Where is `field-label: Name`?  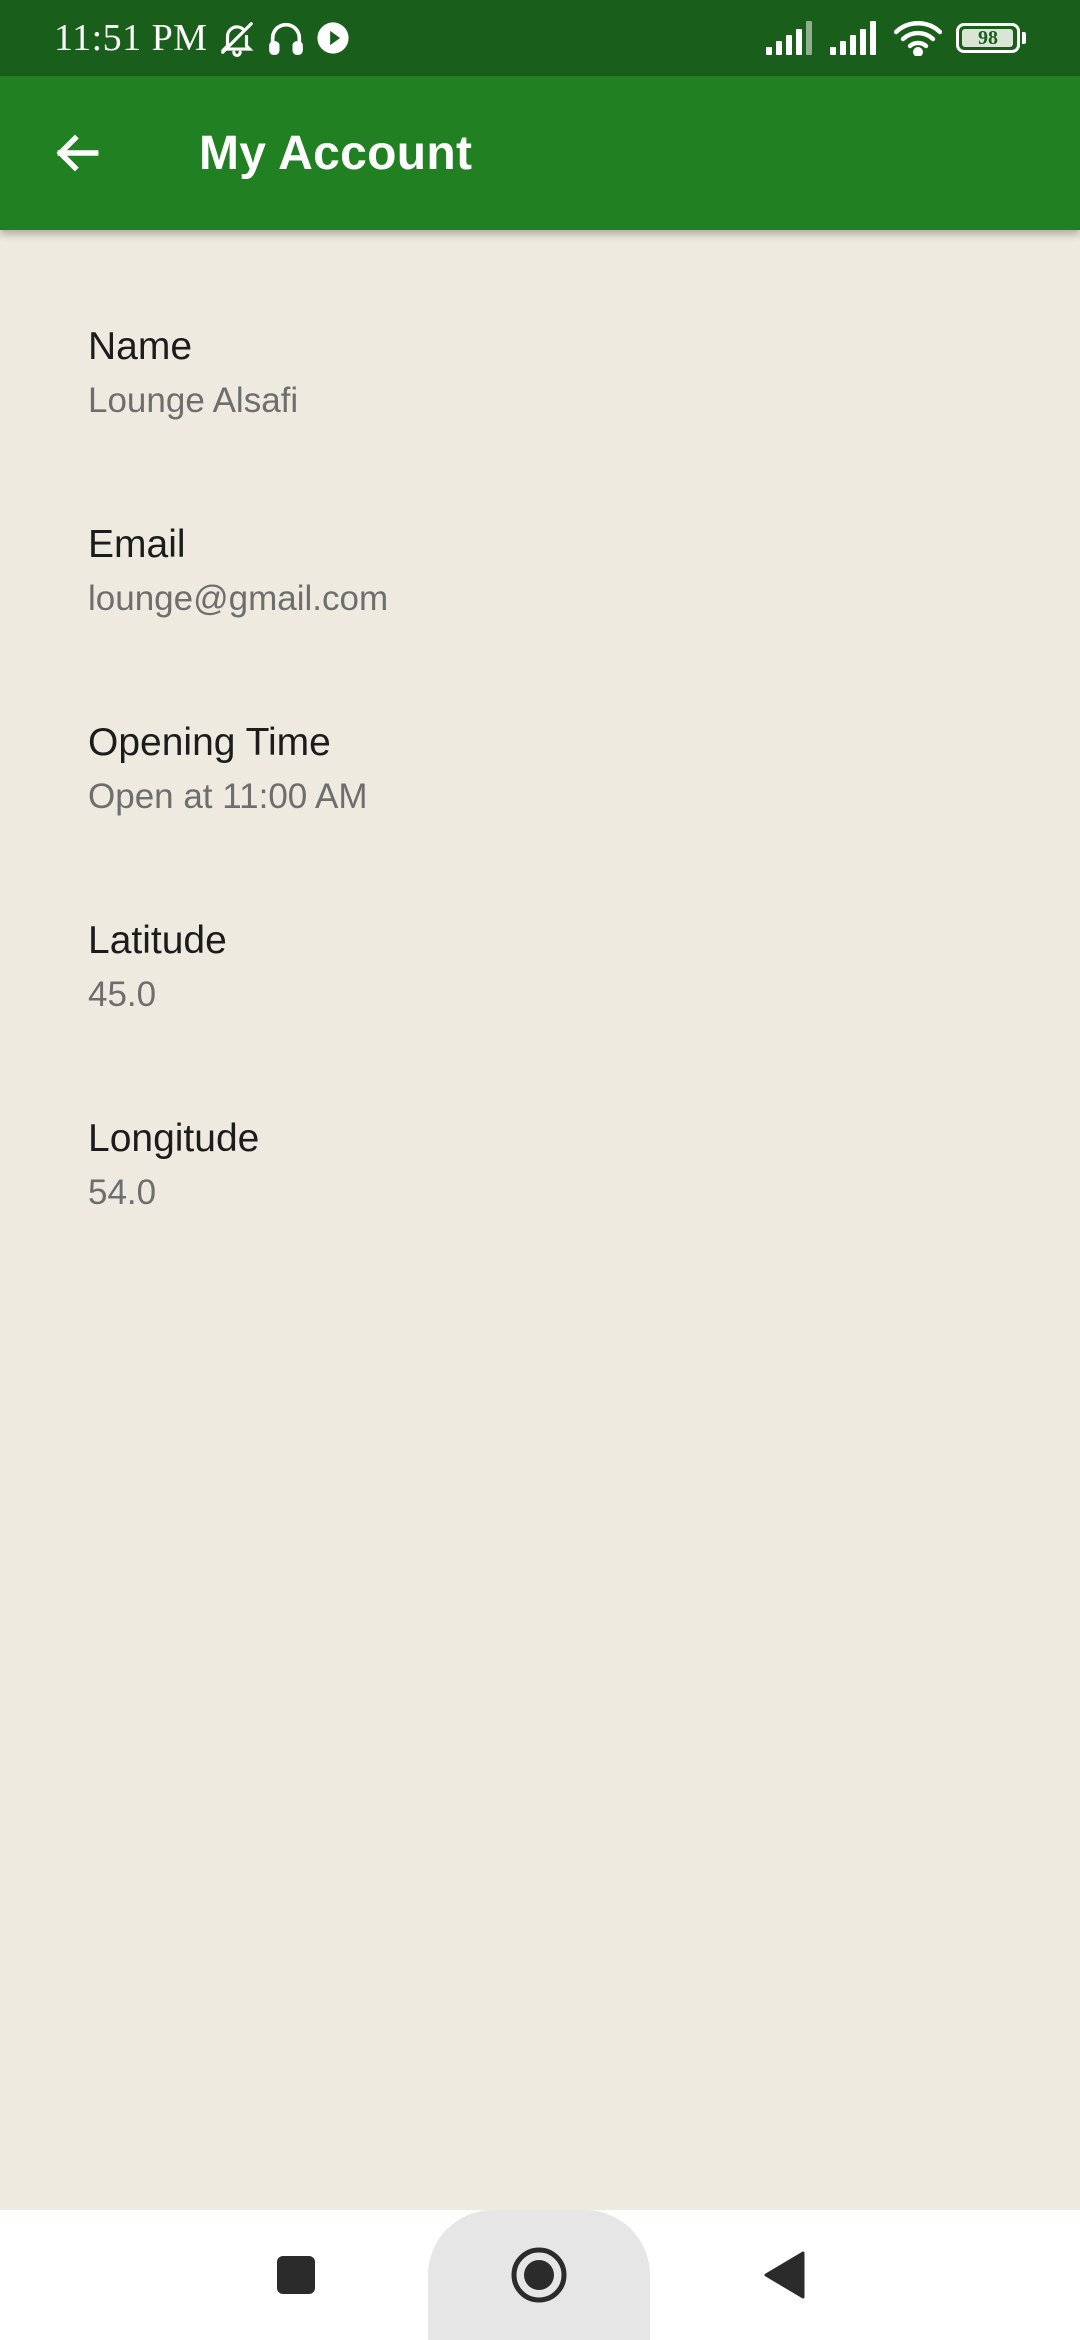 field-label: Name is located at coordinates (140, 346).